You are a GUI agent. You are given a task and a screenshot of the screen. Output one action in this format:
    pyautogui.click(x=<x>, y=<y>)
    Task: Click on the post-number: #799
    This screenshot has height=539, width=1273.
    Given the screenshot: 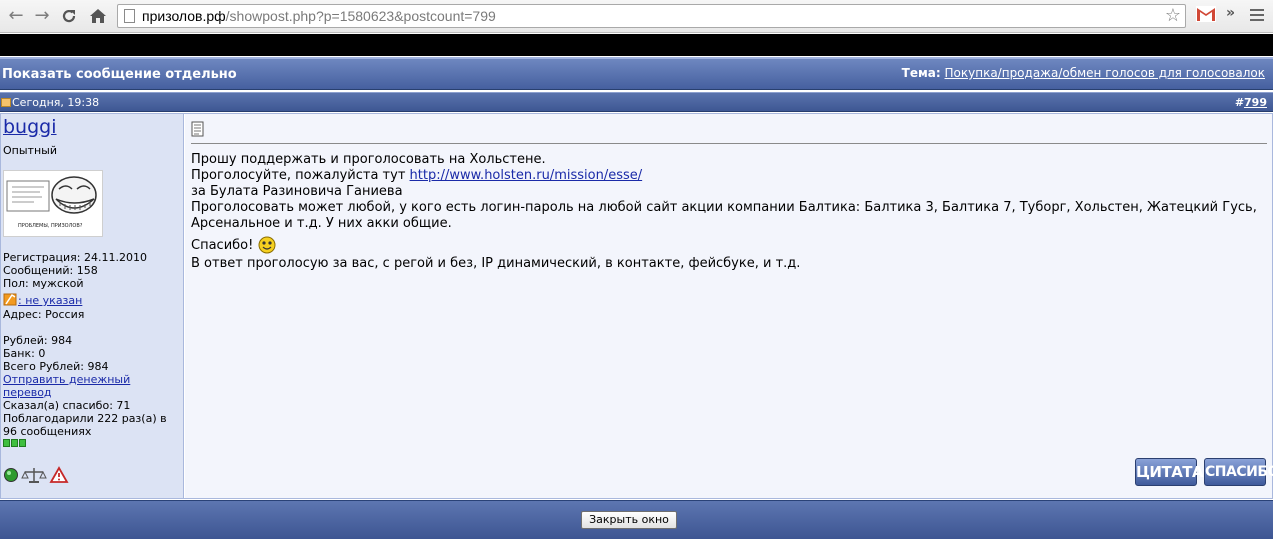 What is the action you would take?
    pyautogui.click(x=1250, y=102)
    